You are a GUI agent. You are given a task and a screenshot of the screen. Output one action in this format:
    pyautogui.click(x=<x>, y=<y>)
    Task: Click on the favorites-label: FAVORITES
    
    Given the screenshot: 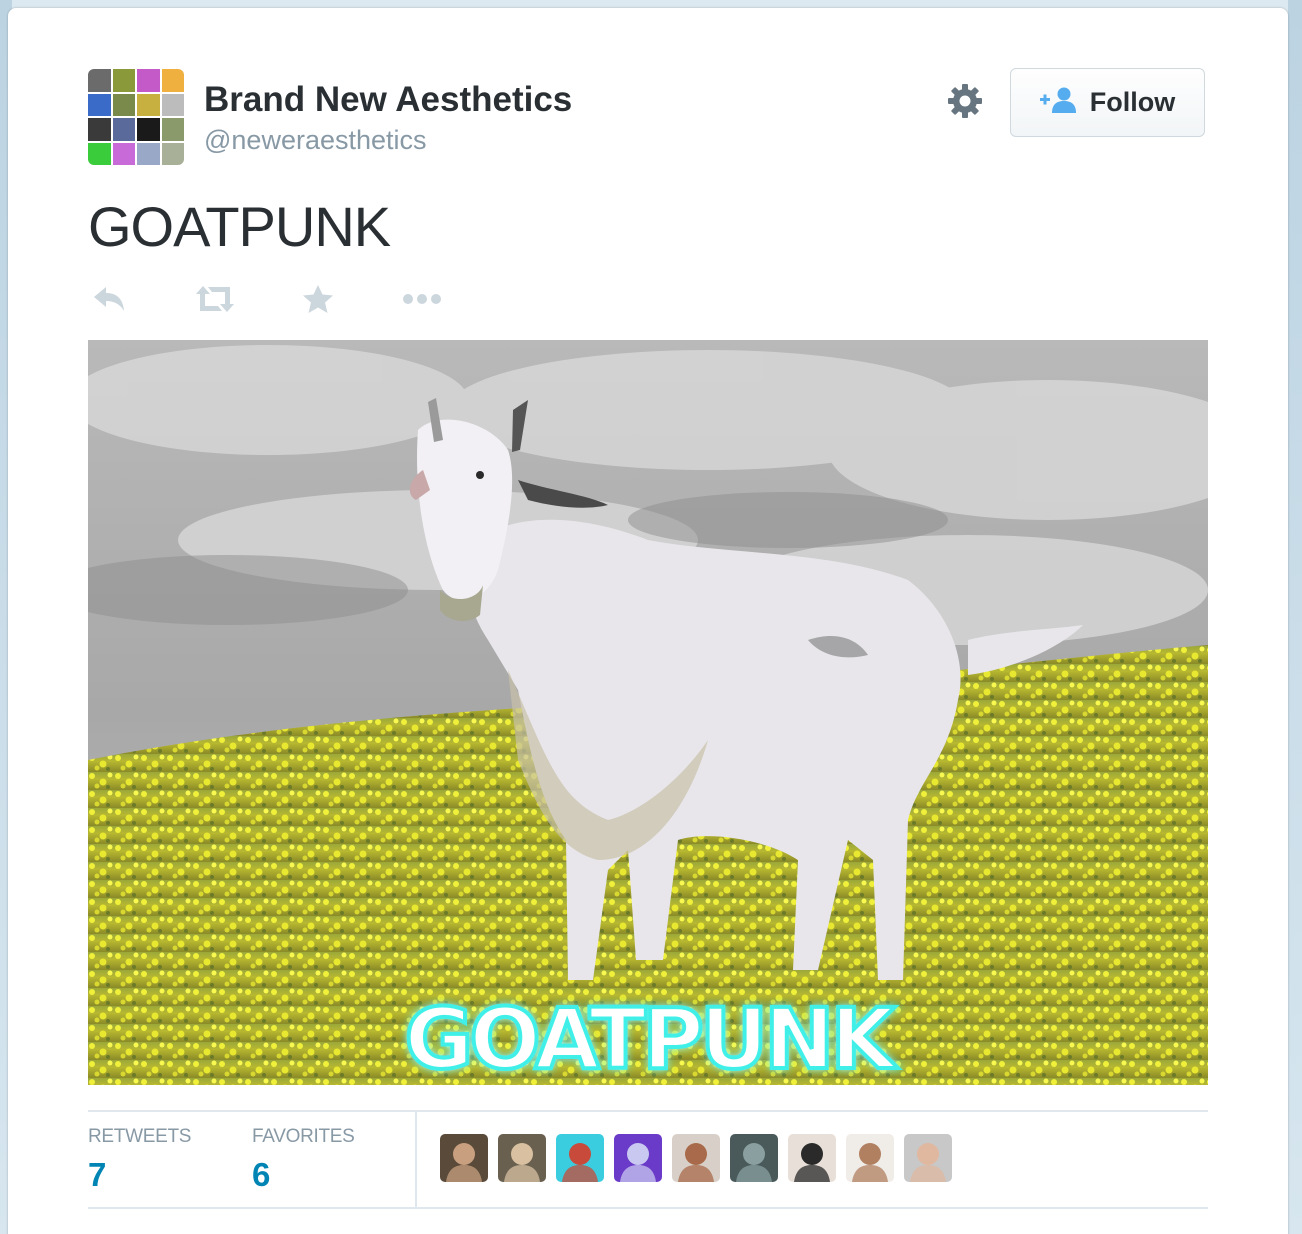 What is the action you would take?
    pyautogui.click(x=303, y=1136)
    